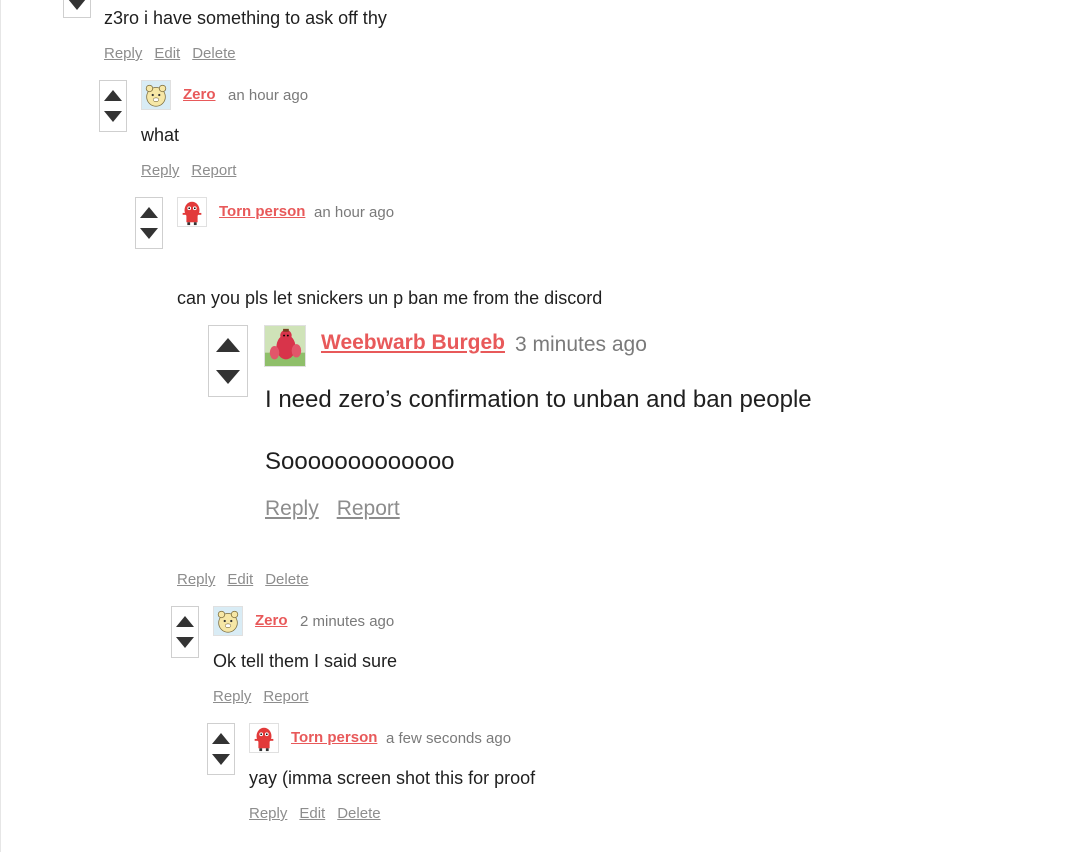 This screenshot has height=852, width=1067. I want to click on comment-body: what, so click(160, 135).